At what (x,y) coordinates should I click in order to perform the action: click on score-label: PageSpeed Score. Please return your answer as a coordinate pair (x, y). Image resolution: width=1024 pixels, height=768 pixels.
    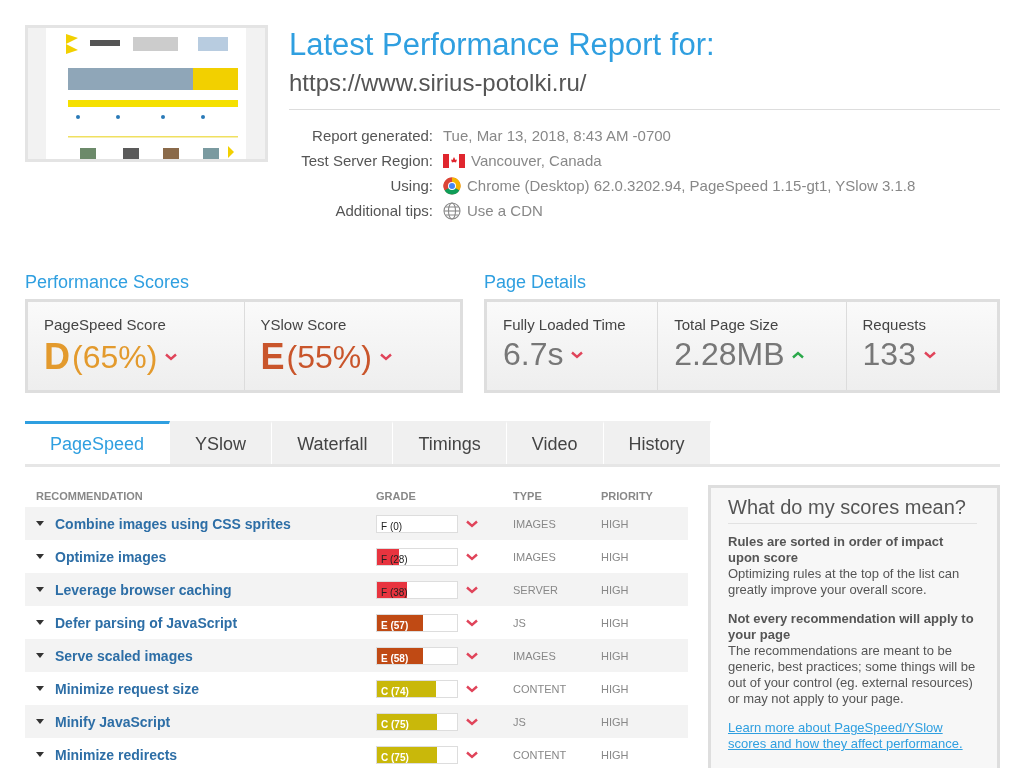
    Looking at the image, I should click on (105, 324).